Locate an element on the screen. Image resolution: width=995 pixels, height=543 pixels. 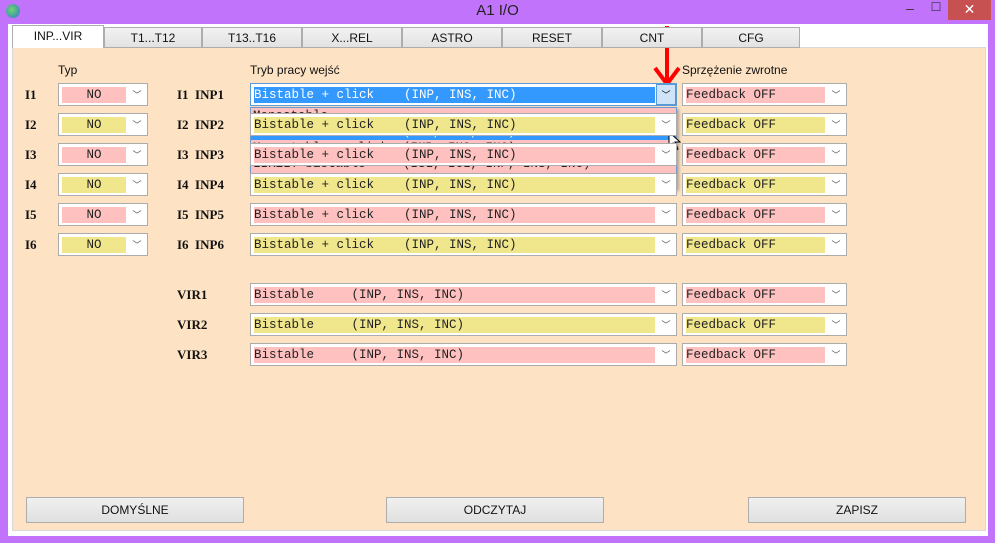
tab-reset: RESET is located at coordinates (552, 37).